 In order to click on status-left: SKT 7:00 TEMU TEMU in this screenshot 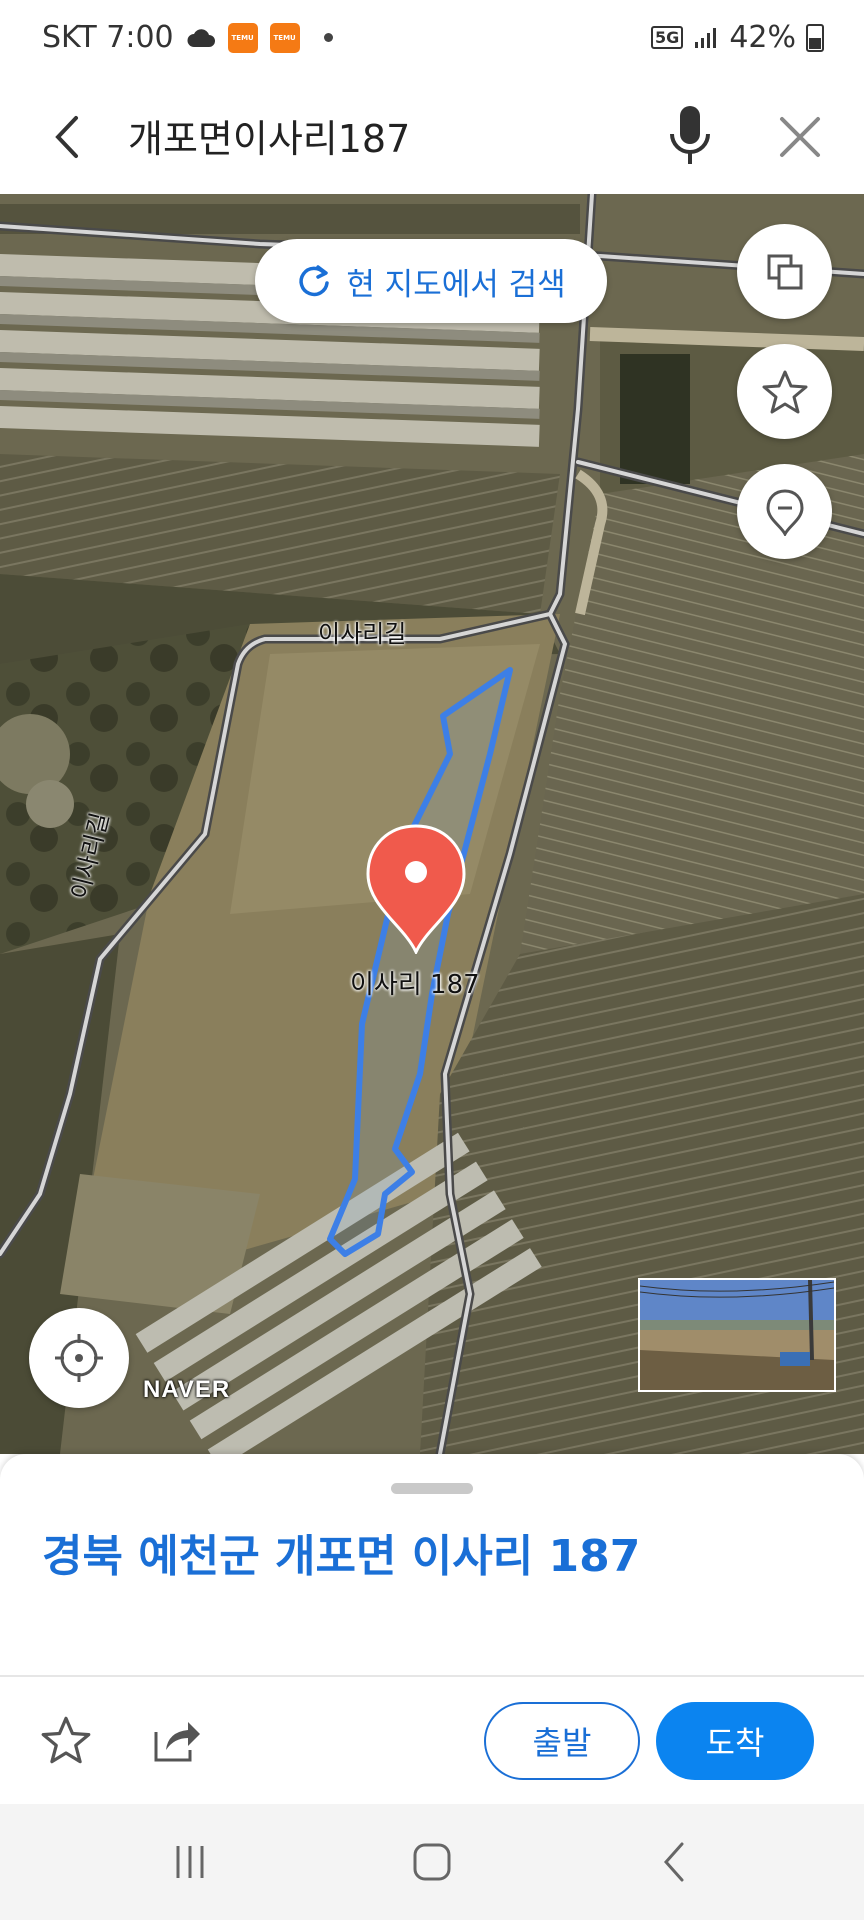, I will do `click(187, 37)`.